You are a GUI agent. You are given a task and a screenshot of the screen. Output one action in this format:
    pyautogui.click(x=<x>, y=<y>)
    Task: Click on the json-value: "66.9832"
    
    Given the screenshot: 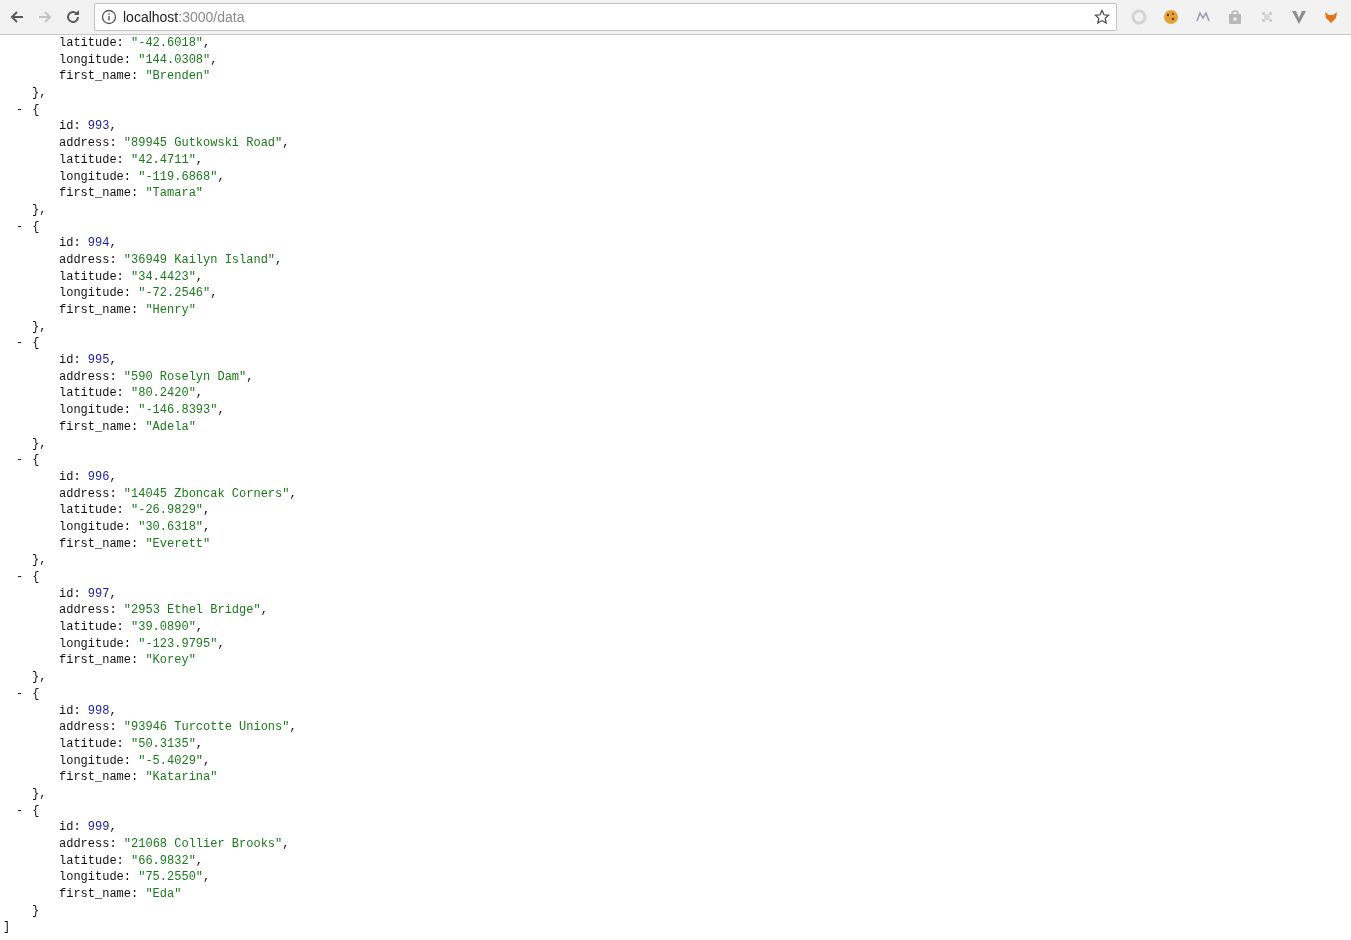 What is the action you would take?
    pyautogui.click(x=163, y=861)
    